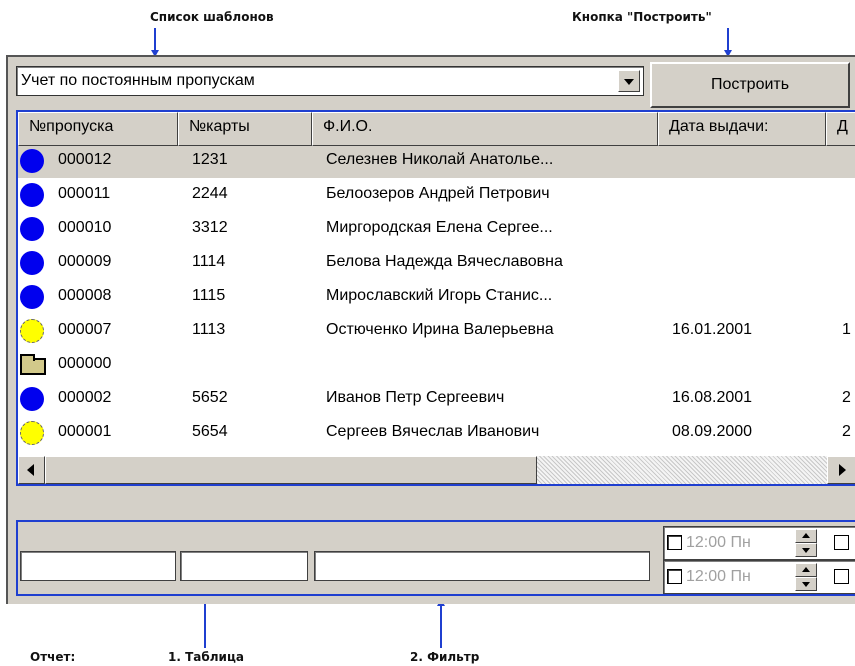  What do you see at coordinates (750, 85) in the screenshot?
I see `build-button: Построить` at bounding box center [750, 85].